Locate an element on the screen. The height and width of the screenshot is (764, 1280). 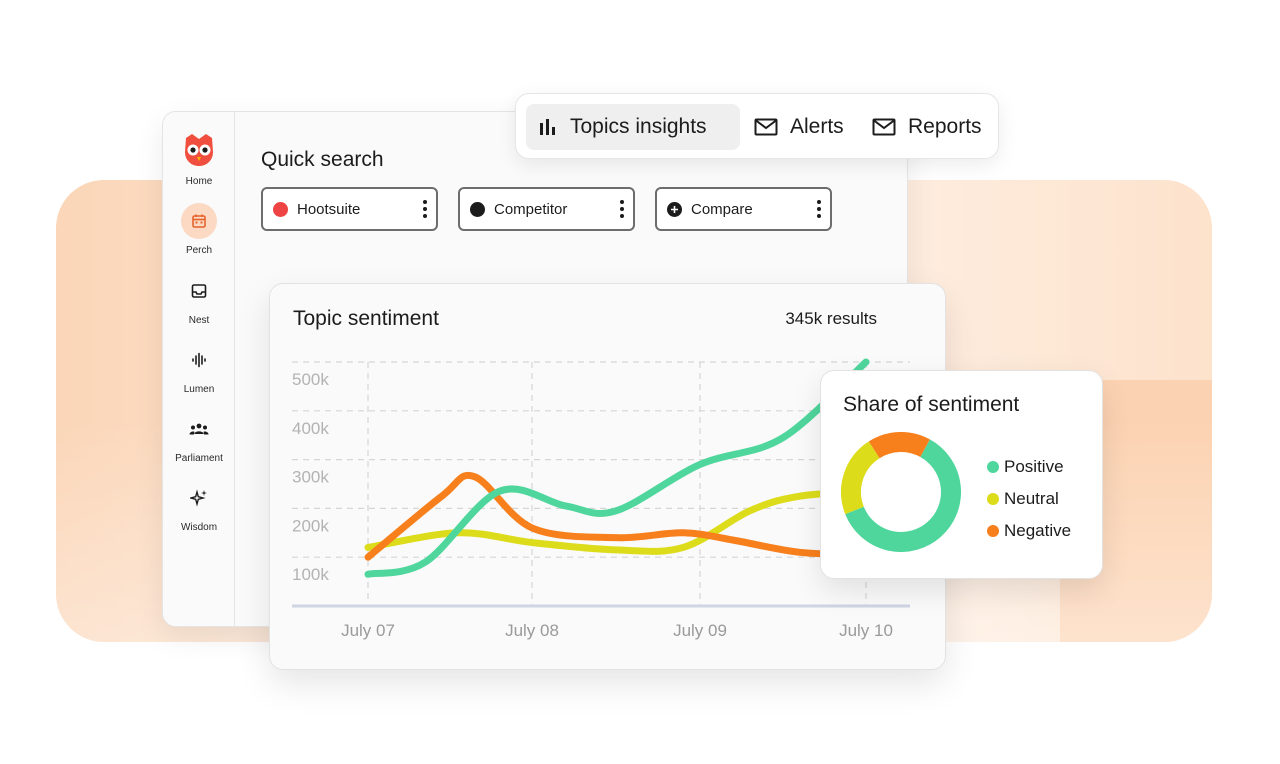
sidebar-item-home: Home is located at coordinates (199, 158).